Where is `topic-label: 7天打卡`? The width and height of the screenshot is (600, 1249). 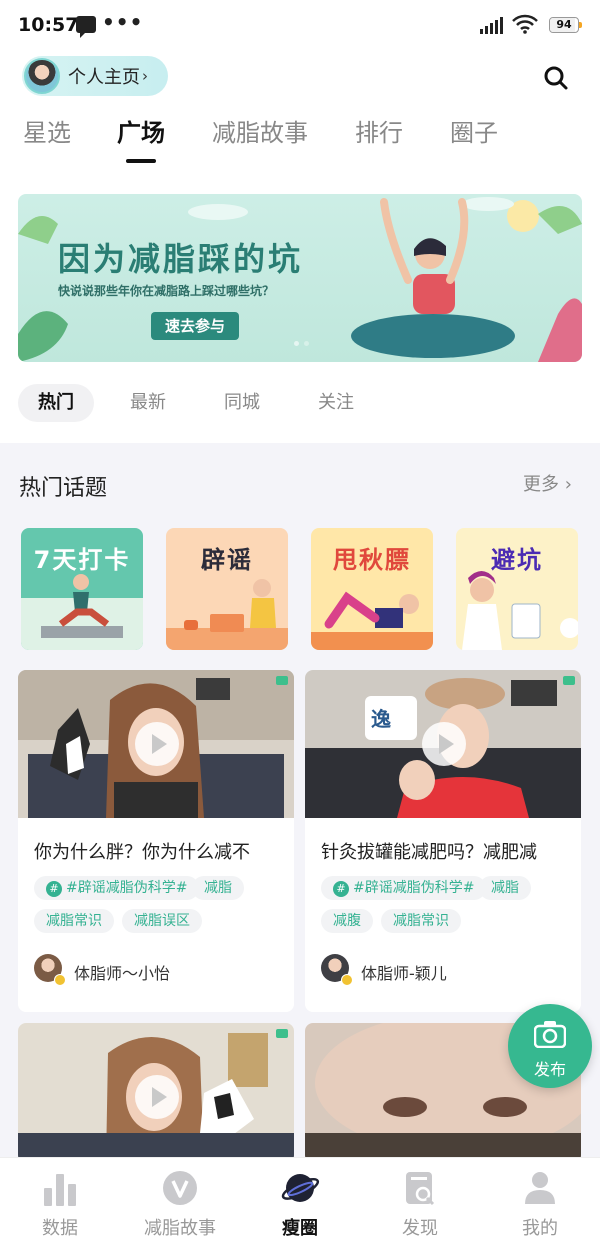 topic-label: 7天打卡 is located at coordinates (82, 560).